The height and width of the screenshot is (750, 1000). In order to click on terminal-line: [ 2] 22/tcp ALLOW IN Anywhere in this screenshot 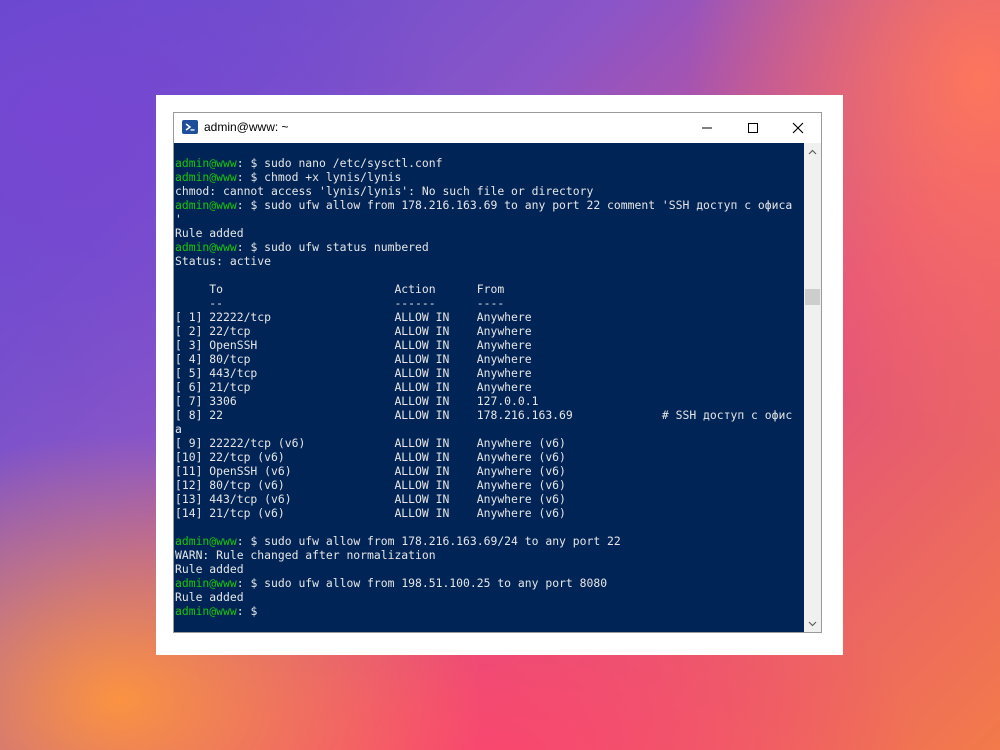, I will do `click(483, 331)`.